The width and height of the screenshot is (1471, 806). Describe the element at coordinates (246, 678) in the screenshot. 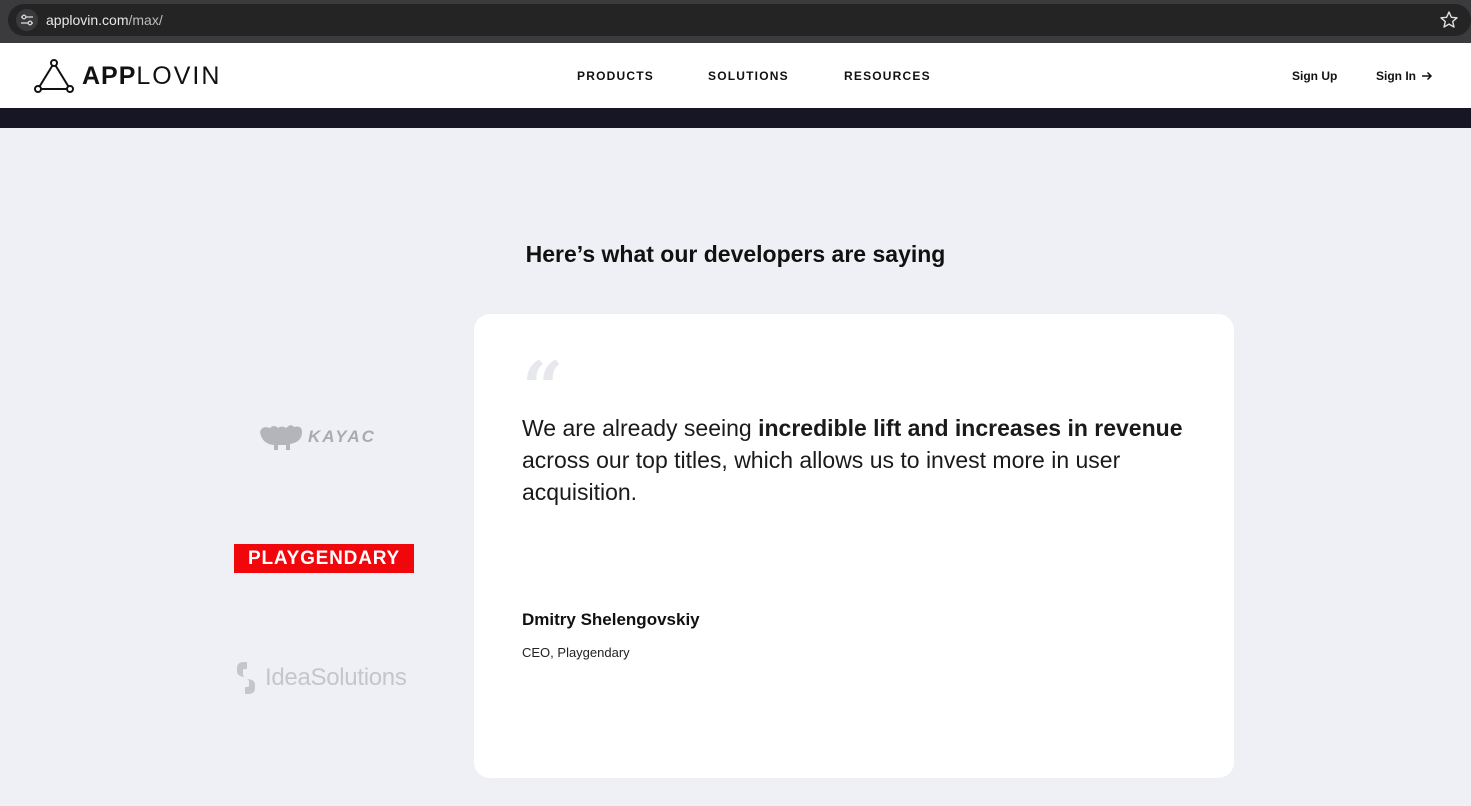

I see `ideasolutions-icon` at that location.